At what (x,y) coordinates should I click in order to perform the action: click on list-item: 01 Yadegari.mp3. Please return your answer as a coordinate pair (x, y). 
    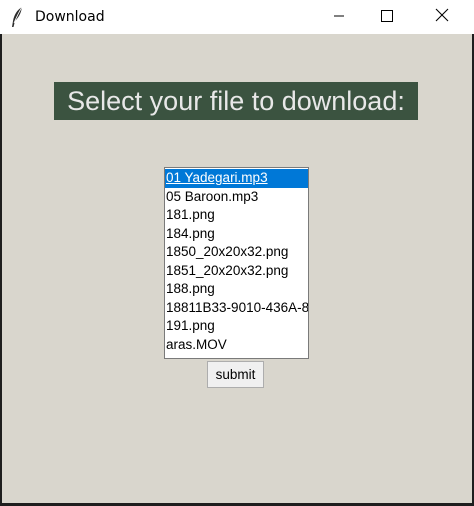
    Looking at the image, I should click on (236, 178).